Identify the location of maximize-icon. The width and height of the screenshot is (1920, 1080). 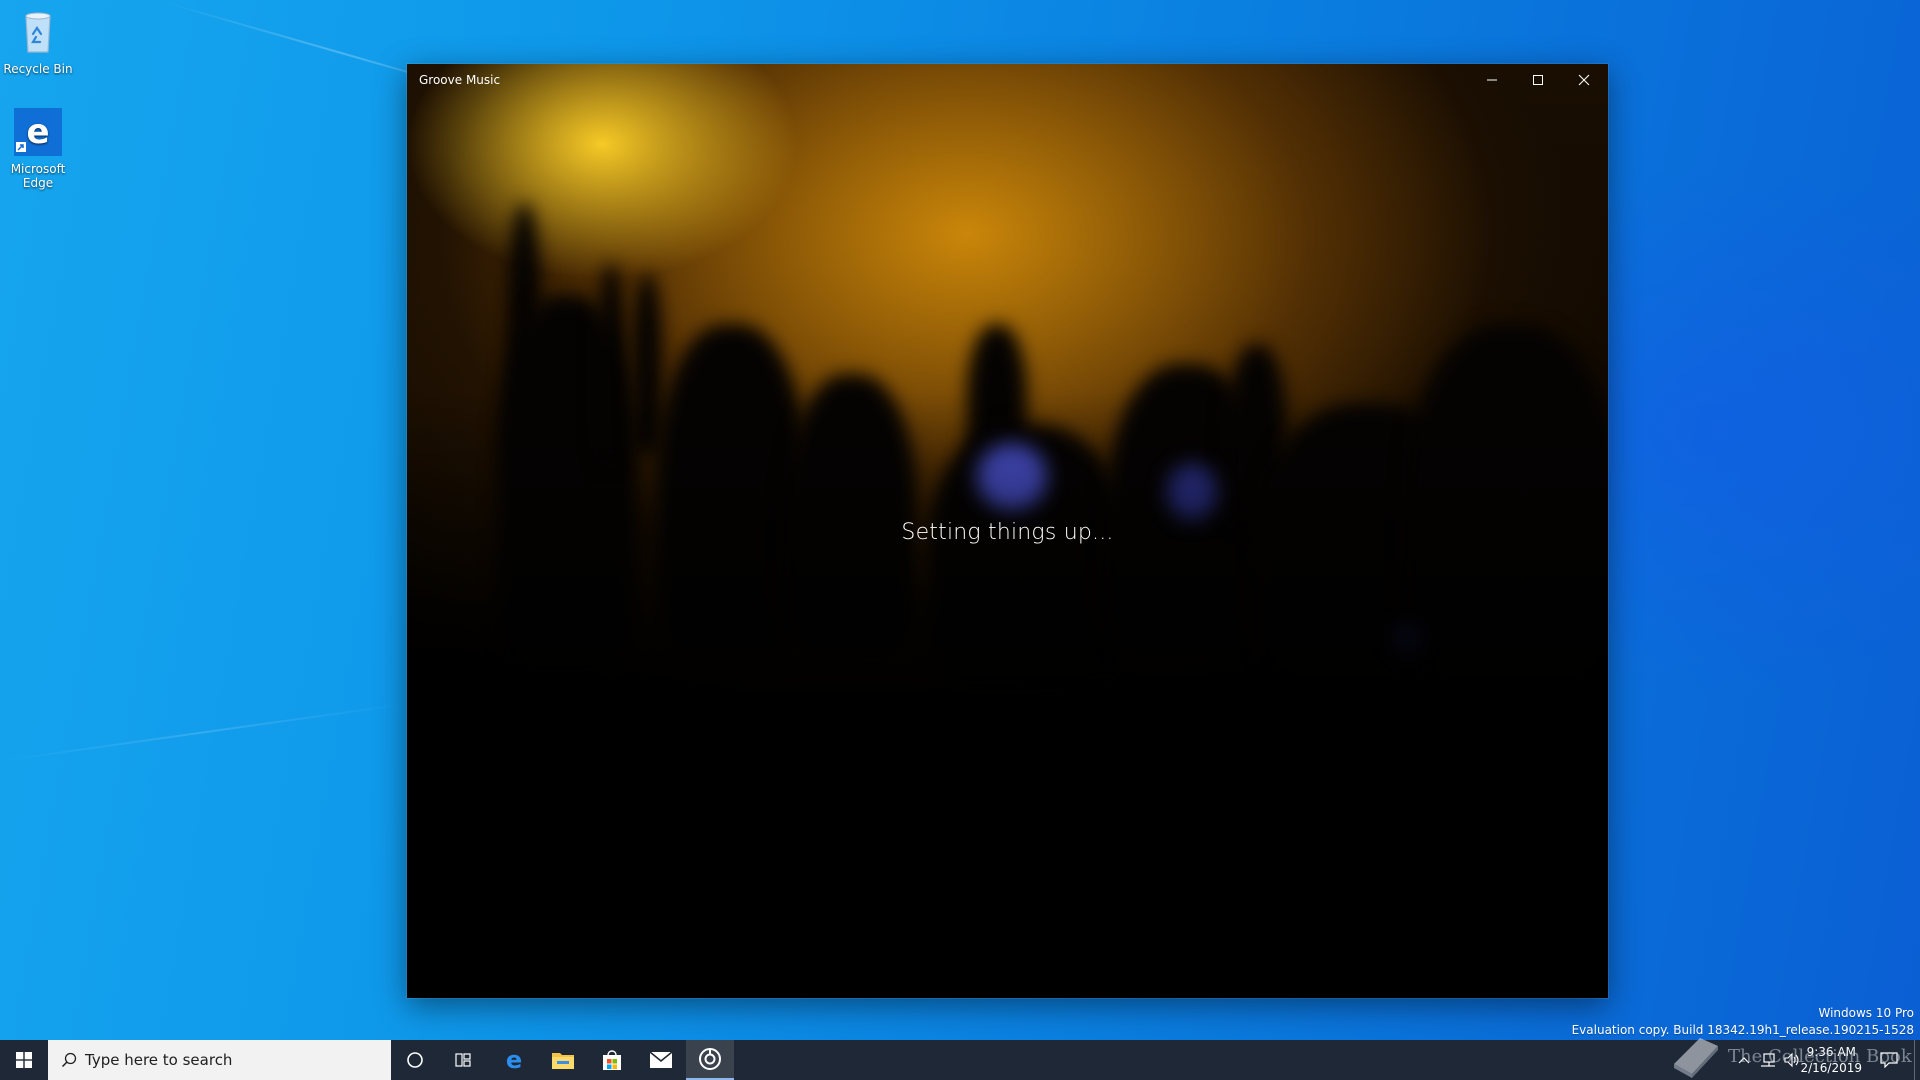
(1538, 80).